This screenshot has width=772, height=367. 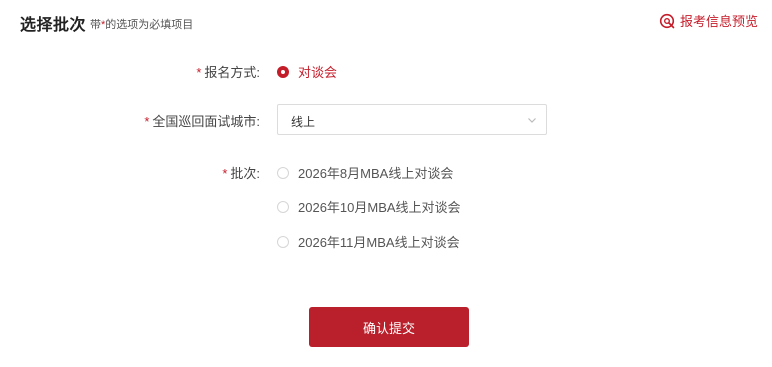 I want to click on batch-option-label: 2026年11月MBA线上对谈会, so click(x=379, y=242).